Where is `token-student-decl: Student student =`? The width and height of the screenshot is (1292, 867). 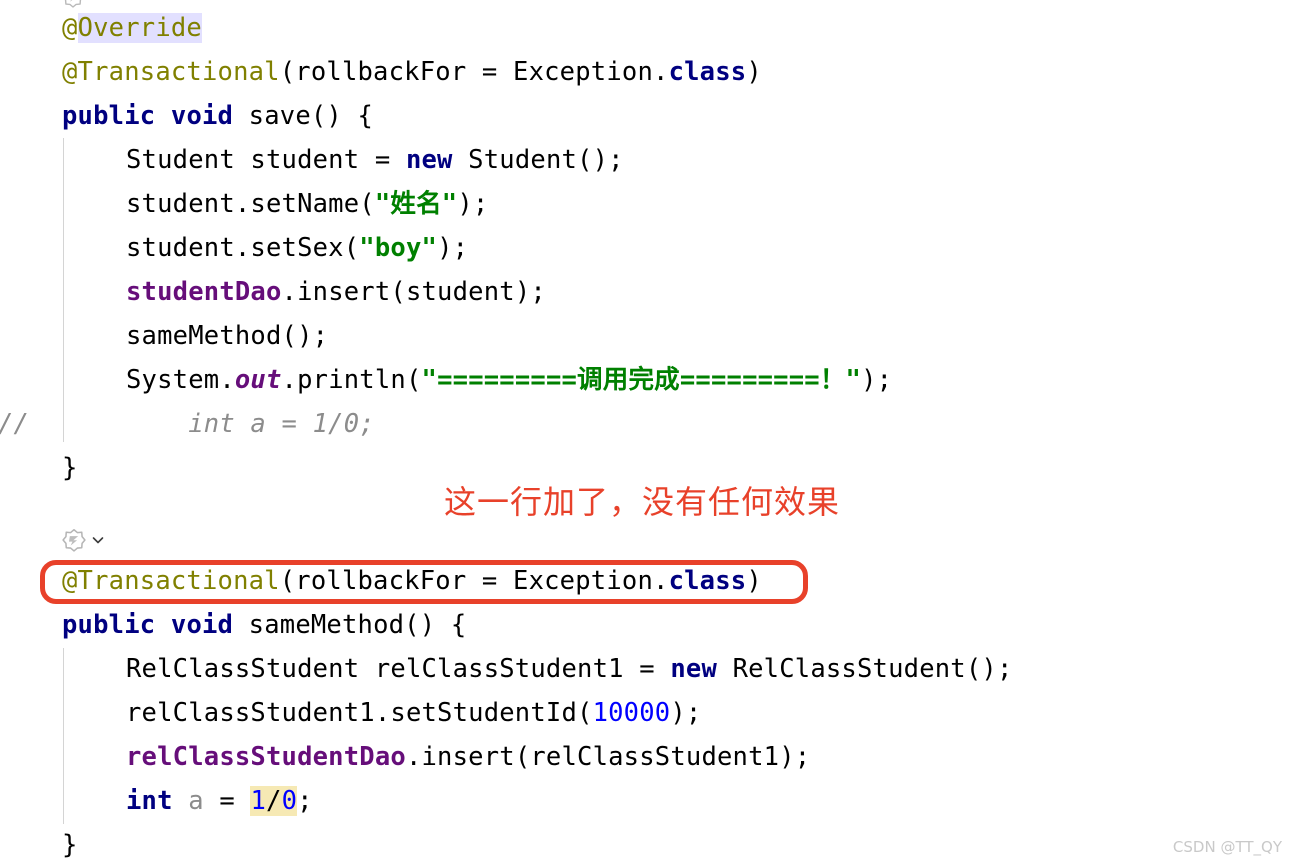
token-student-decl: Student student = is located at coordinates (266, 160).